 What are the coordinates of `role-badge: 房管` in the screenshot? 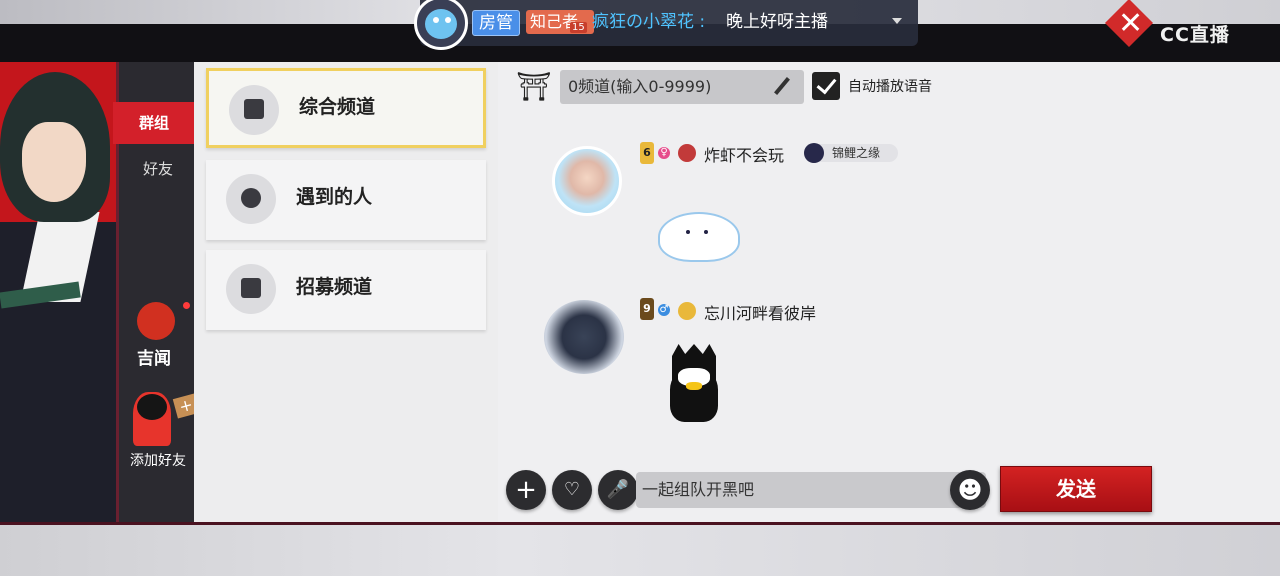 It's located at (496, 23).